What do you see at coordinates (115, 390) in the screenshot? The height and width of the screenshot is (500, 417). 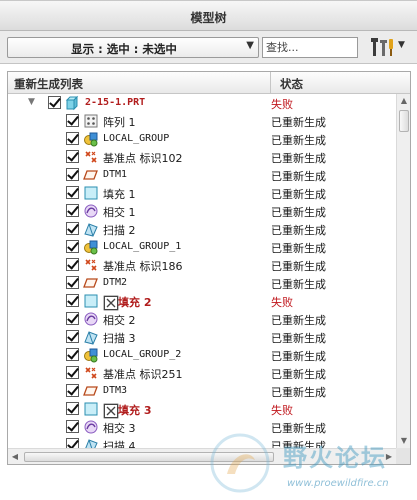 I see `feature-label: DTM3` at bounding box center [115, 390].